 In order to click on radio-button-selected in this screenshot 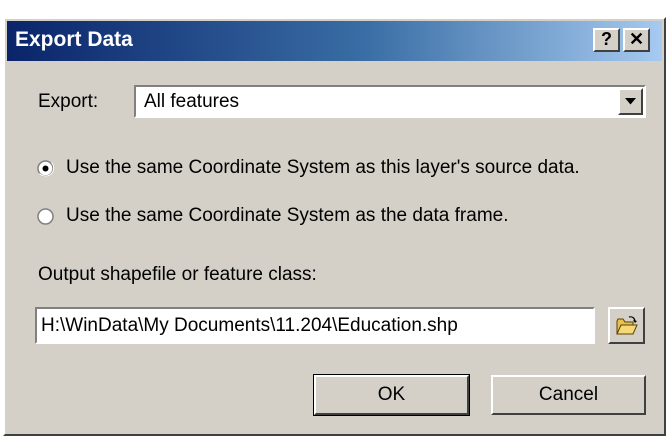, I will do `click(45, 168)`.